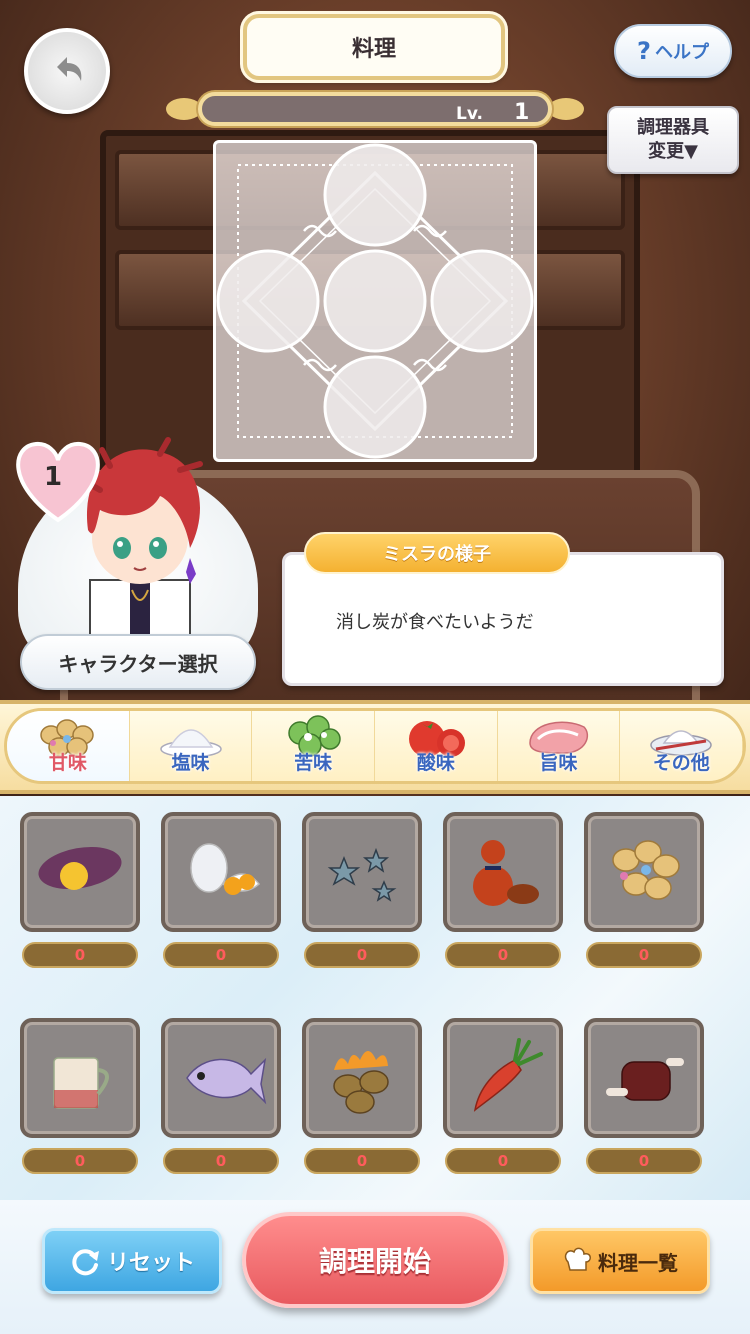 This screenshot has width=750, height=1334. I want to click on egg-icon, so click(225, 869).